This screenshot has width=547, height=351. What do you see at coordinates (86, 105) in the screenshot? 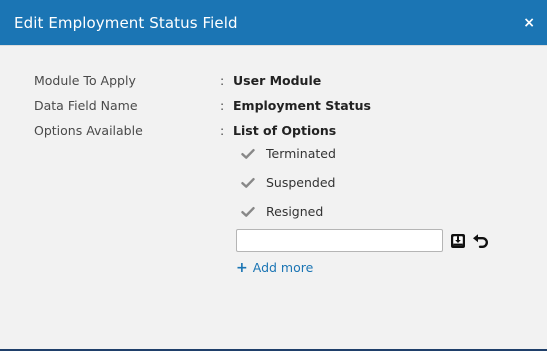
I see `field-label: Data Field Name` at bounding box center [86, 105].